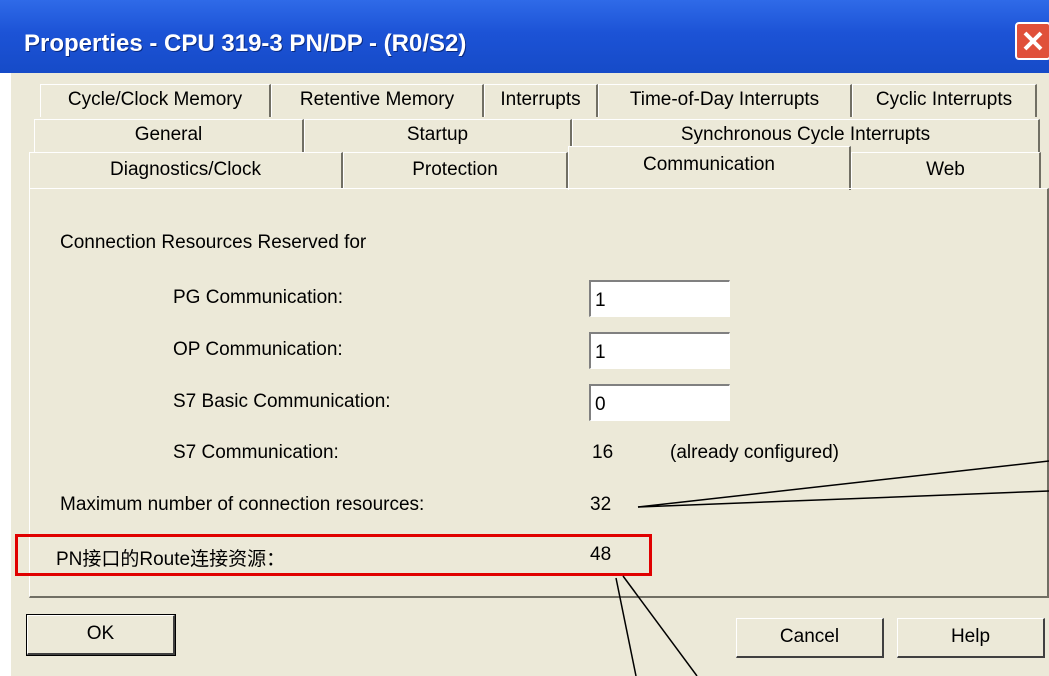 The image size is (1049, 676). What do you see at coordinates (377, 100) in the screenshot?
I see `tab-retentive-memory: Retentive Memory` at bounding box center [377, 100].